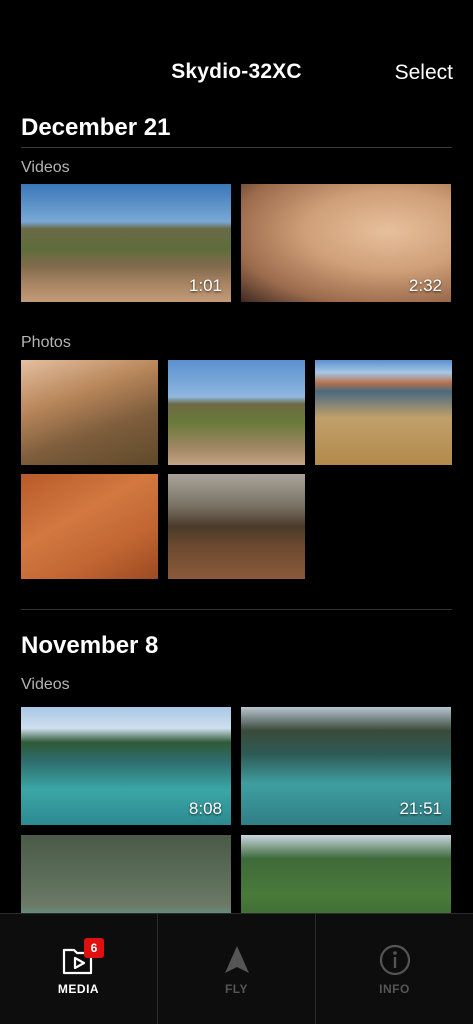 This screenshot has width=473, height=1024. What do you see at coordinates (424, 73) in the screenshot?
I see `select-button: Select` at bounding box center [424, 73].